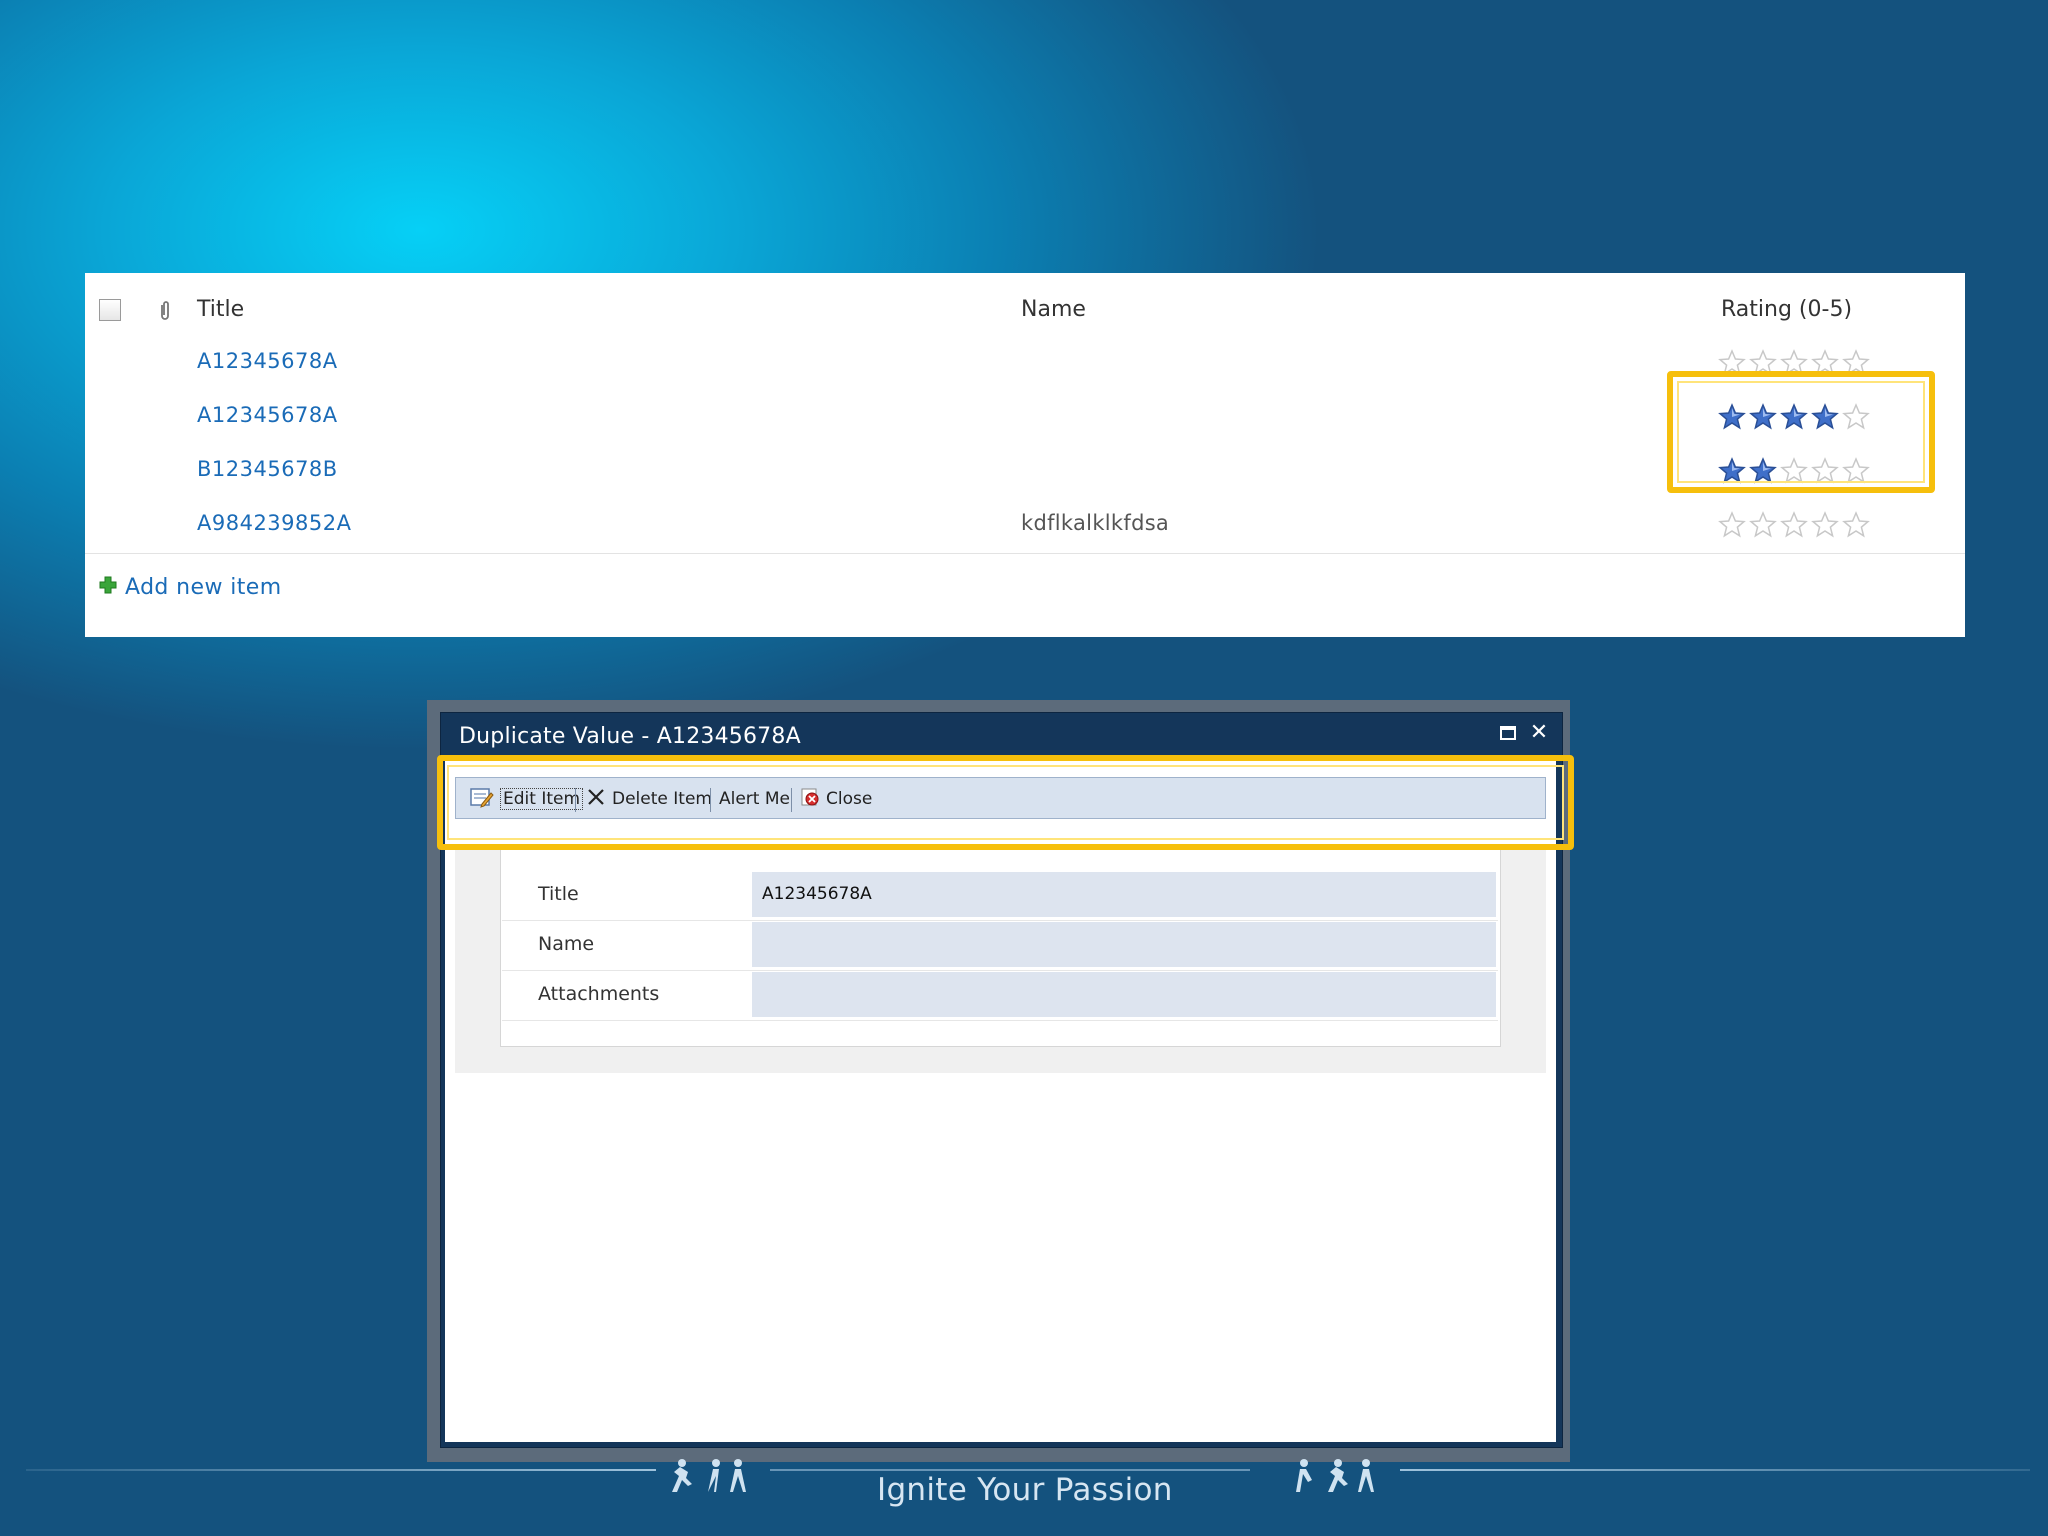  I want to click on footer-tagline: Ignite Your Passion, so click(1025, 1490).